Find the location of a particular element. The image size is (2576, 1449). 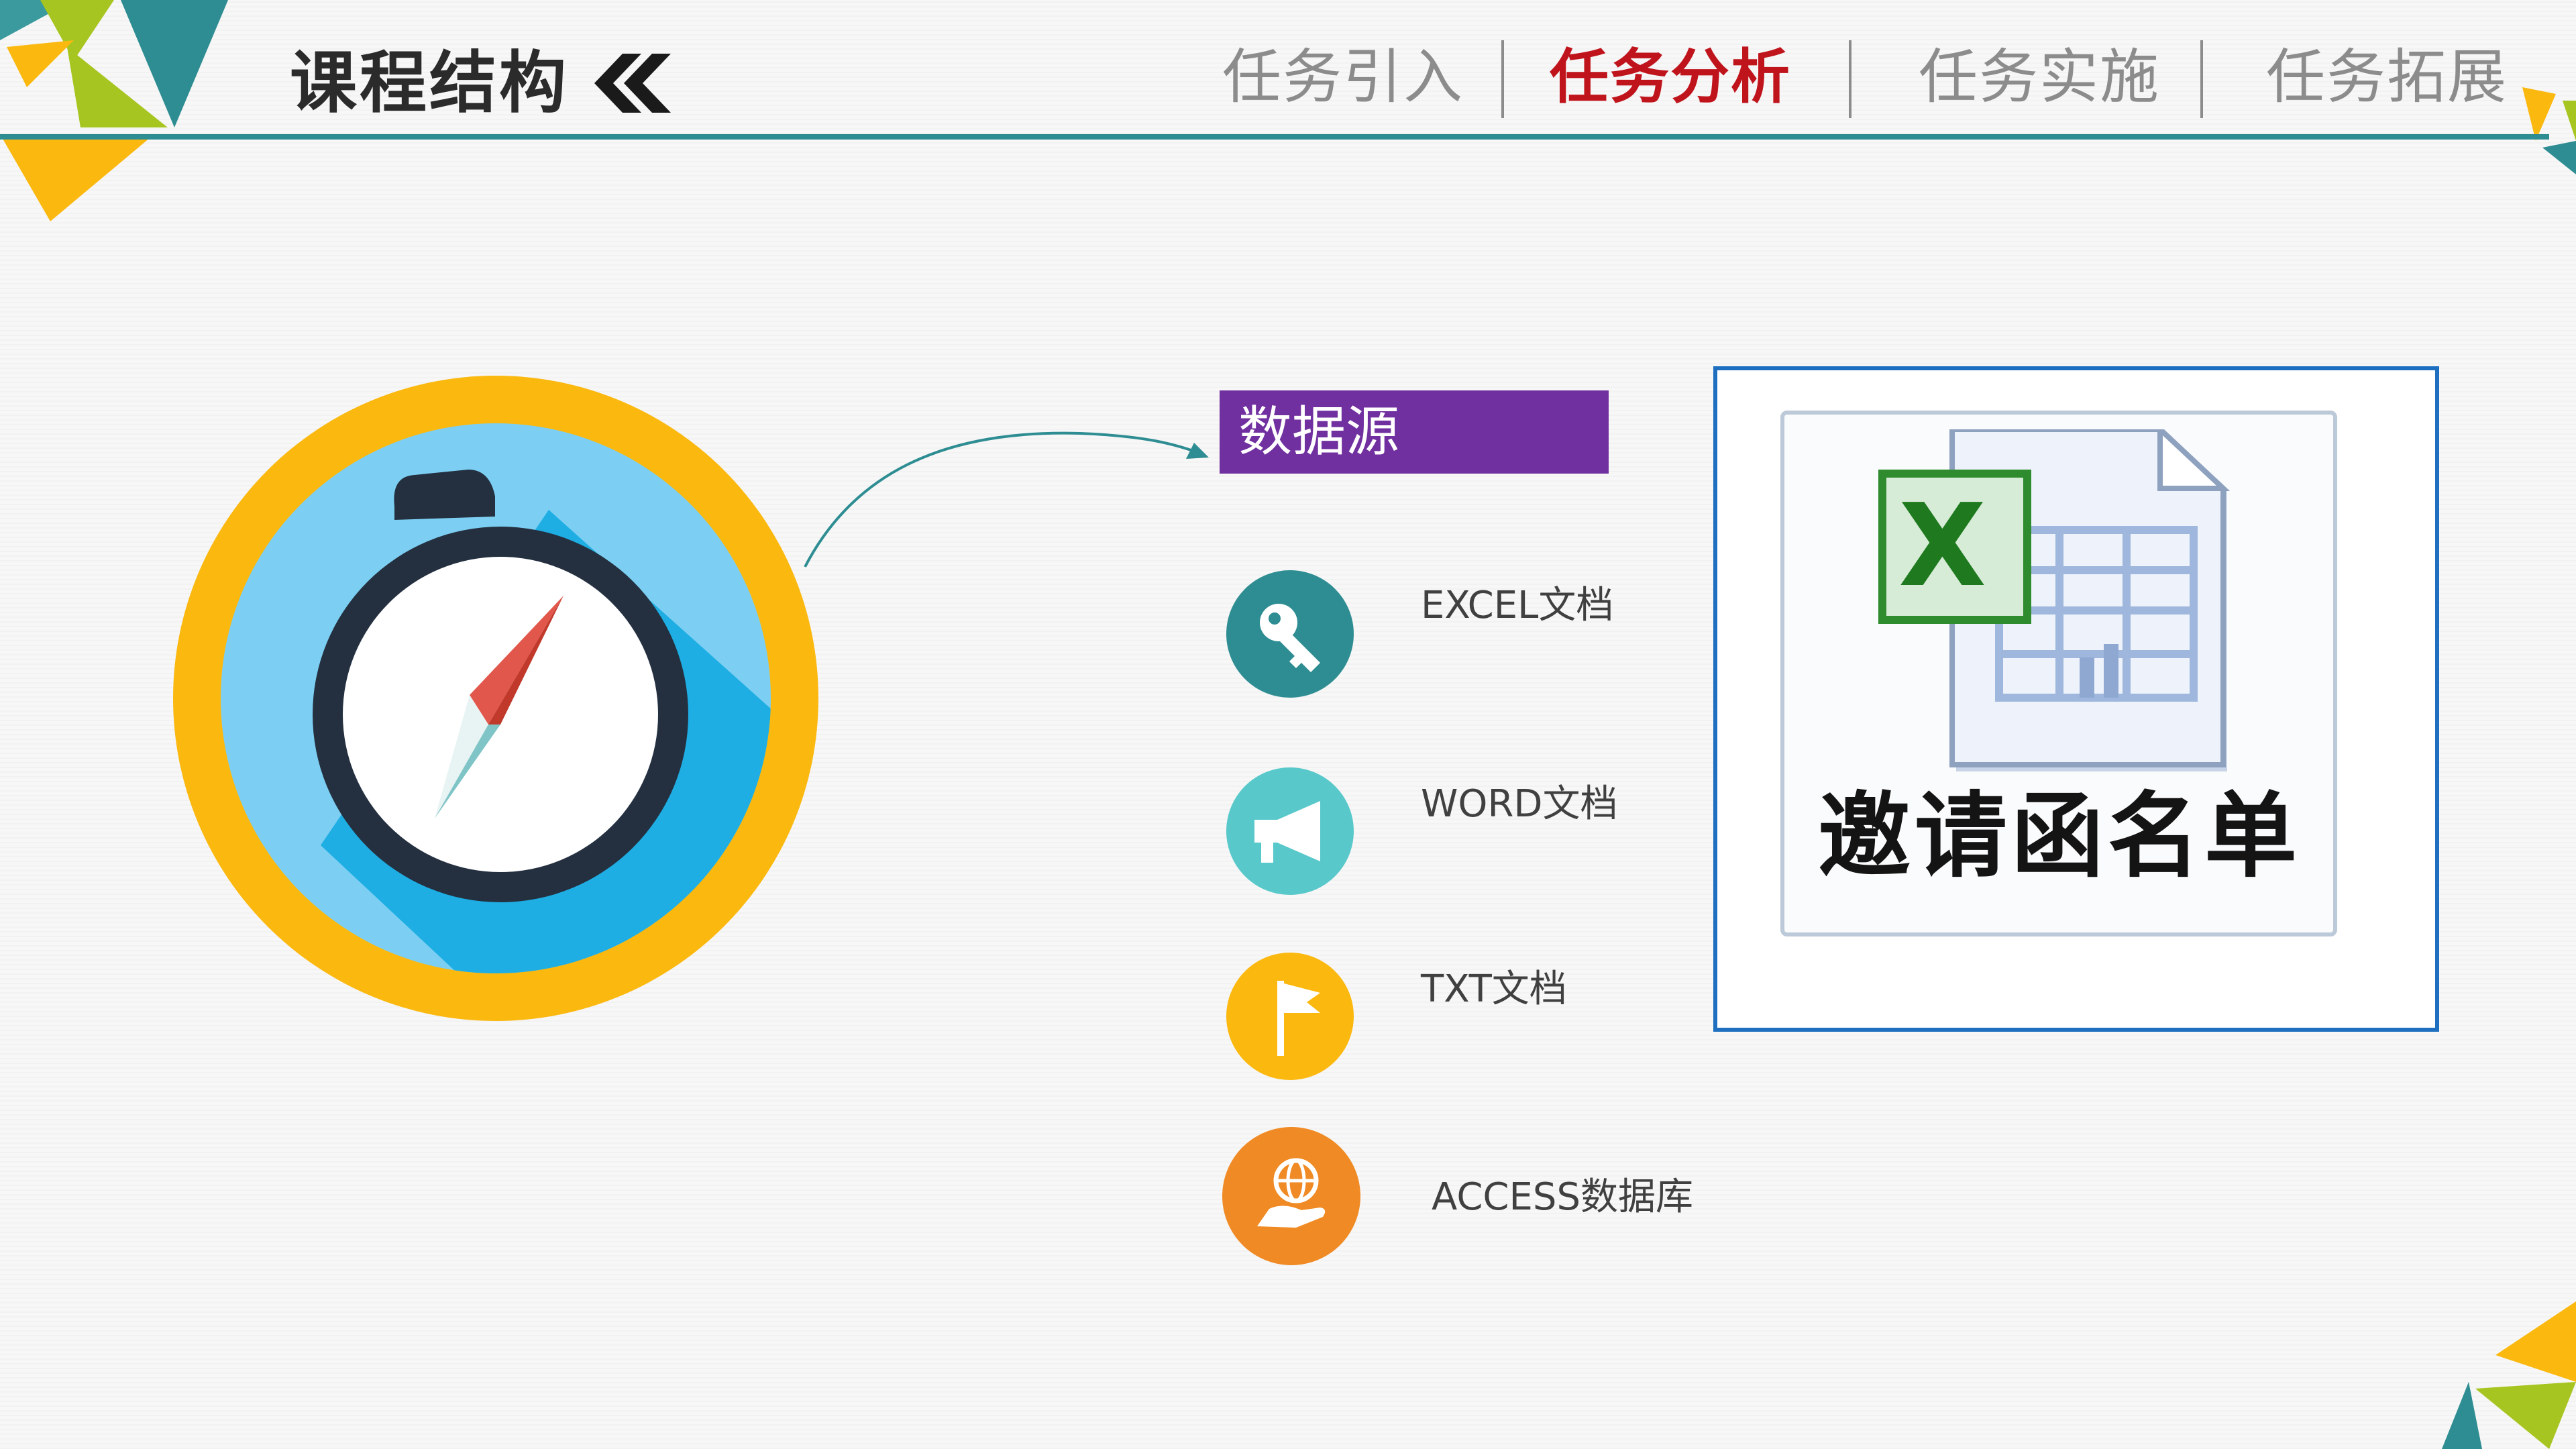

excel-file-icon: X is located at coordinates (2062, 603).